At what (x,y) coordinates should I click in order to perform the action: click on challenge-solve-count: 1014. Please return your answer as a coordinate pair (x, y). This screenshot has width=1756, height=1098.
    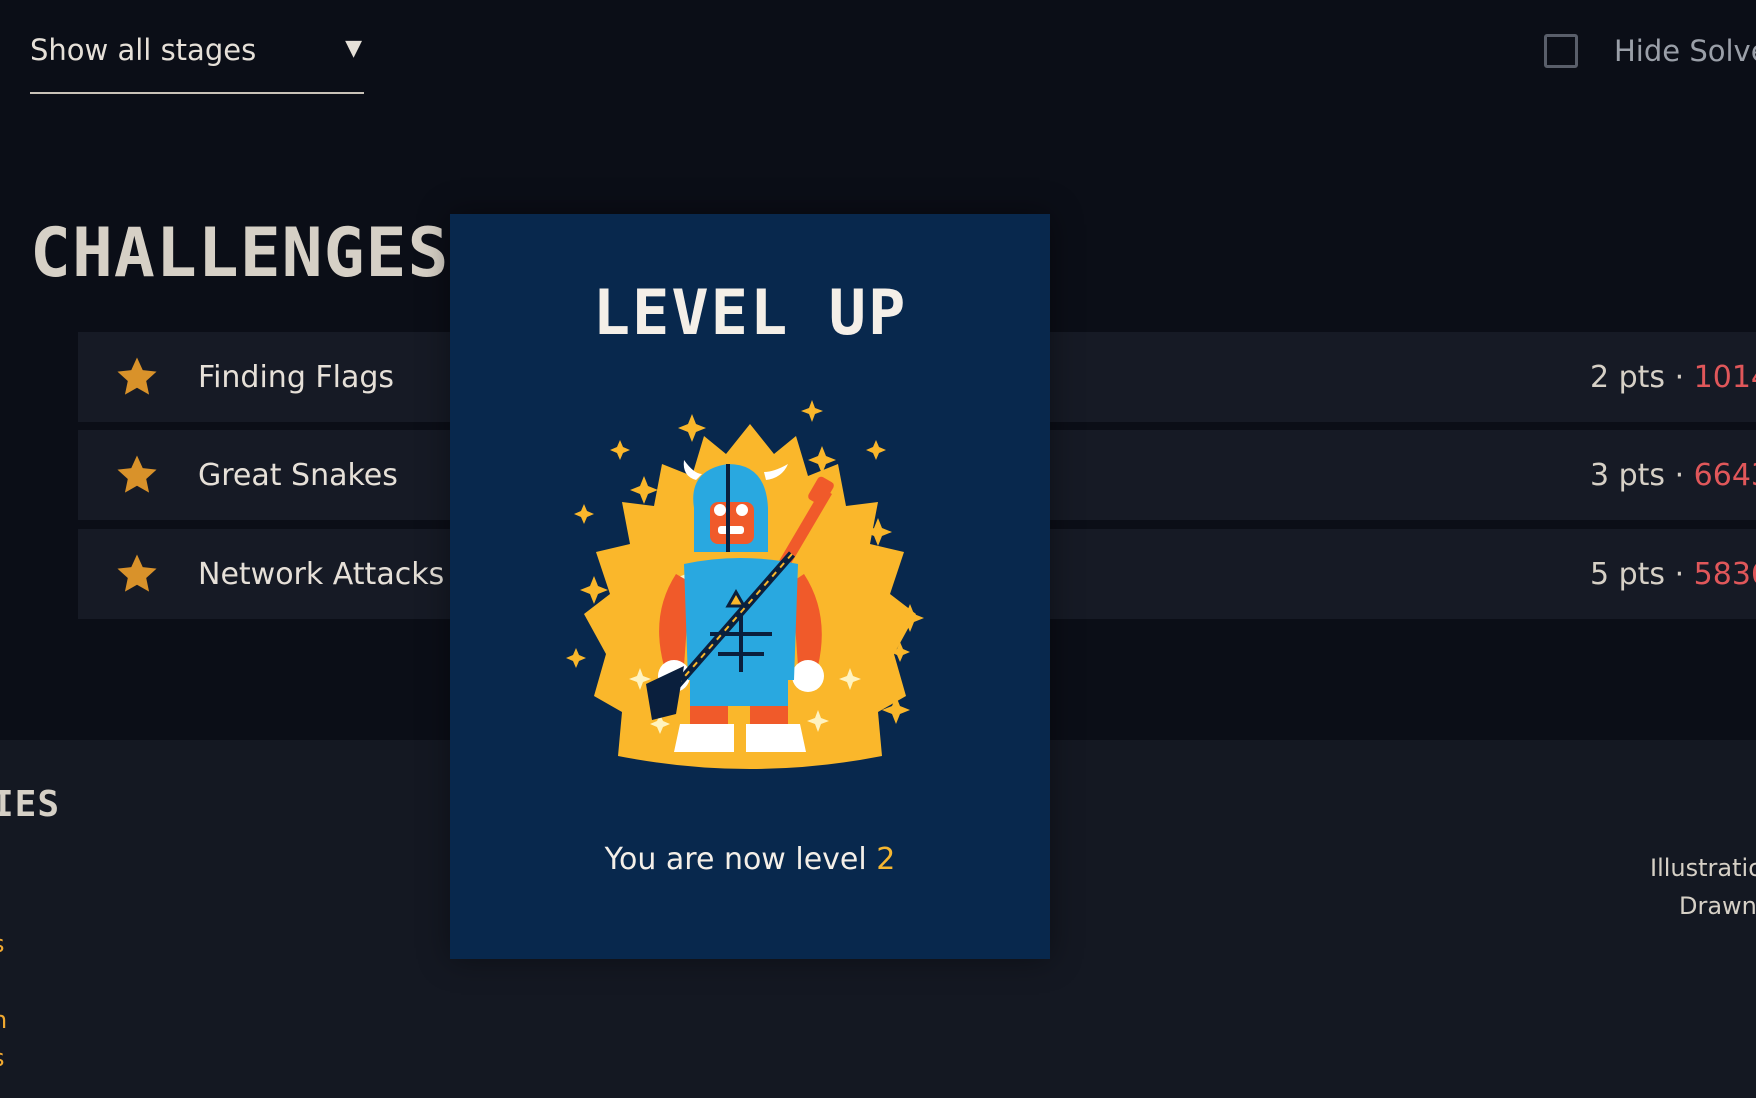
    Looking at the image, I should click on (1724, 377).